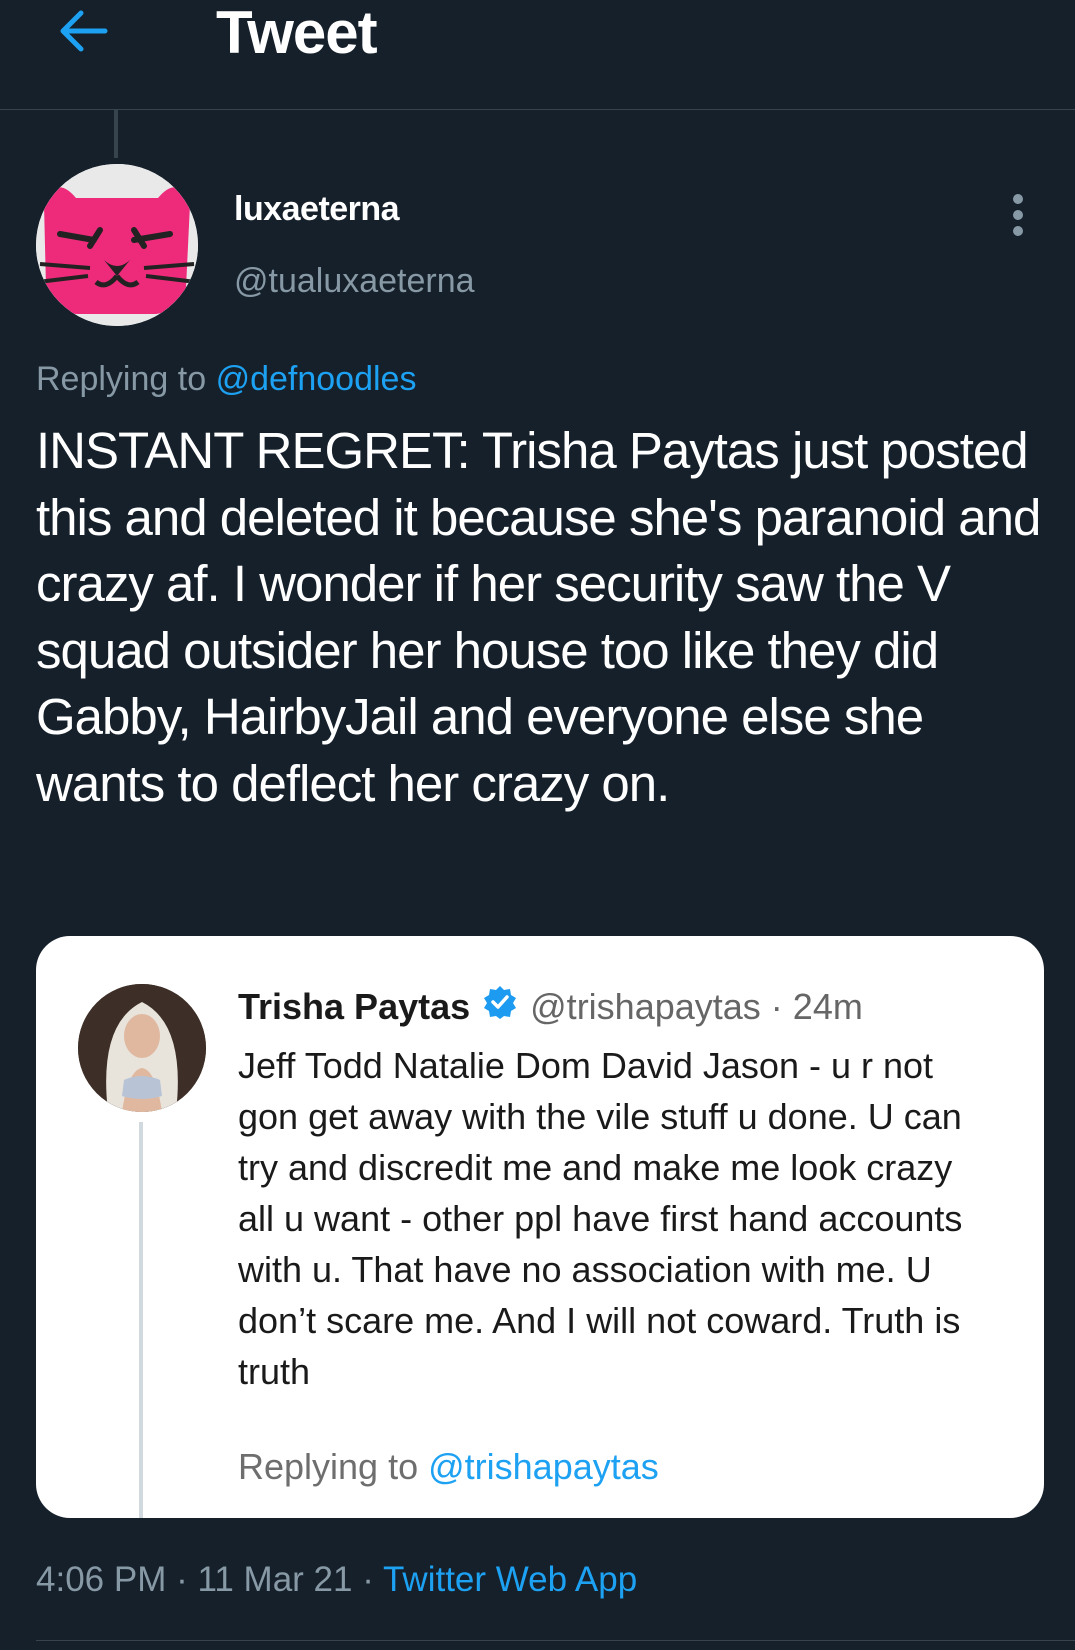  I want to click on replying-handle-link: @defnoodles, so click(316, 379).